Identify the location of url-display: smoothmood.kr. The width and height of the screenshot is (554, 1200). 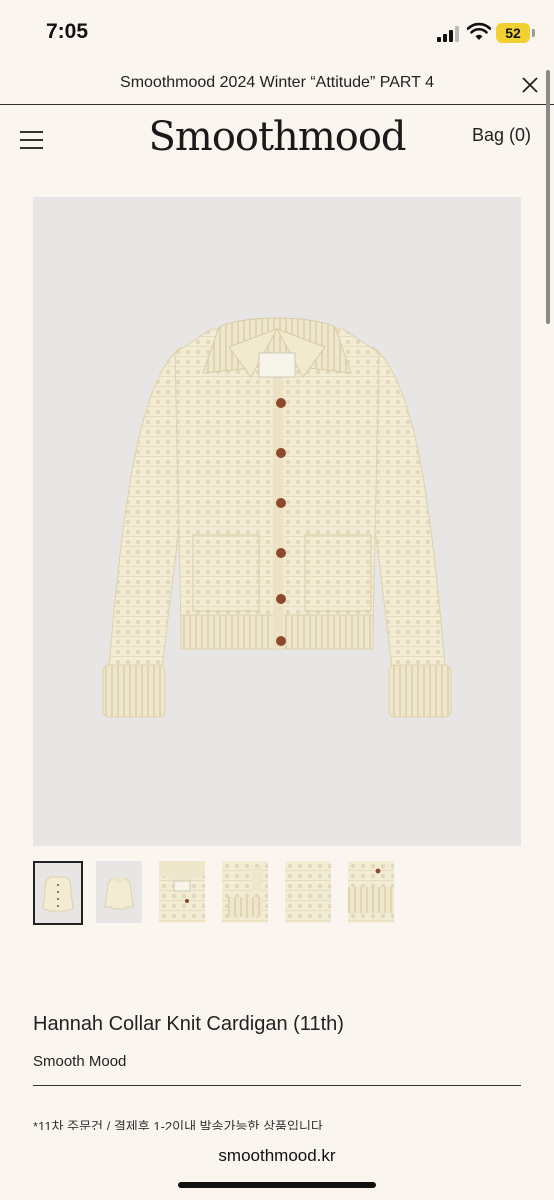
(277, 1156).